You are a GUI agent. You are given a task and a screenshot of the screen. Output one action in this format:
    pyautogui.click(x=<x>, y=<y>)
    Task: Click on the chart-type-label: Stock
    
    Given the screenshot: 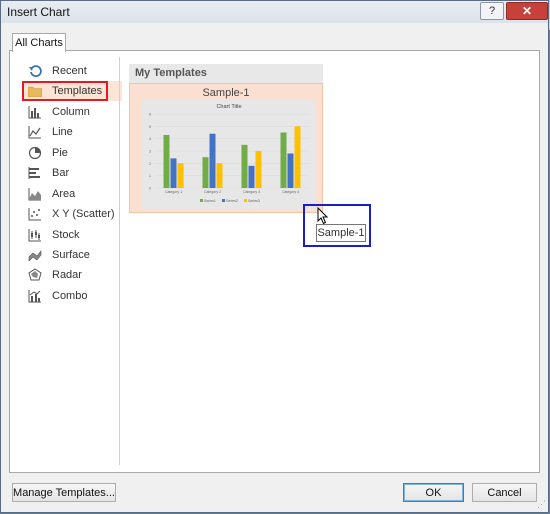 What is the action you would take?
    pyautogui.click(x=66, y=234)
    